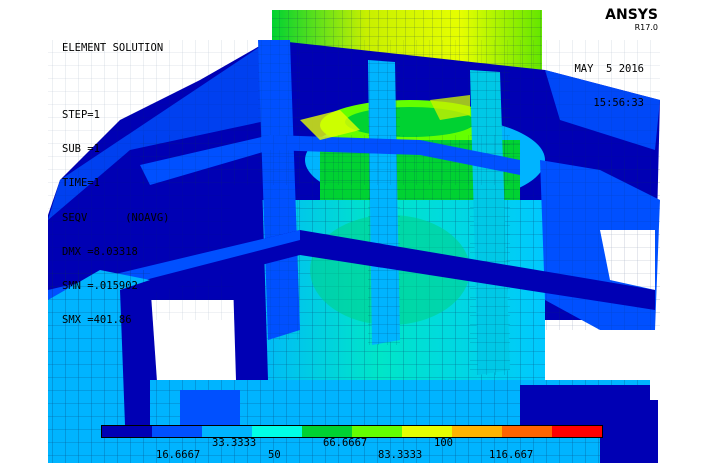 Image resolution: width=705 pixels, height=469 pixels. Describe the element at coordinates (631, 15) in the screenshot. I see `brand-name: ANSYS` at that location.